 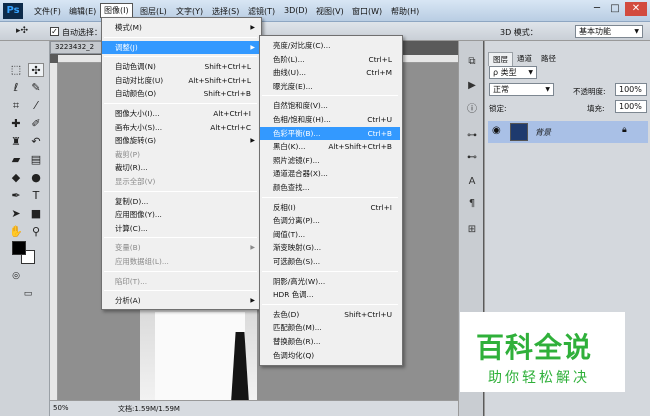 I want to click on menu-item: 曲线(U)... Ctrl+M, so click(x=330, y=72).